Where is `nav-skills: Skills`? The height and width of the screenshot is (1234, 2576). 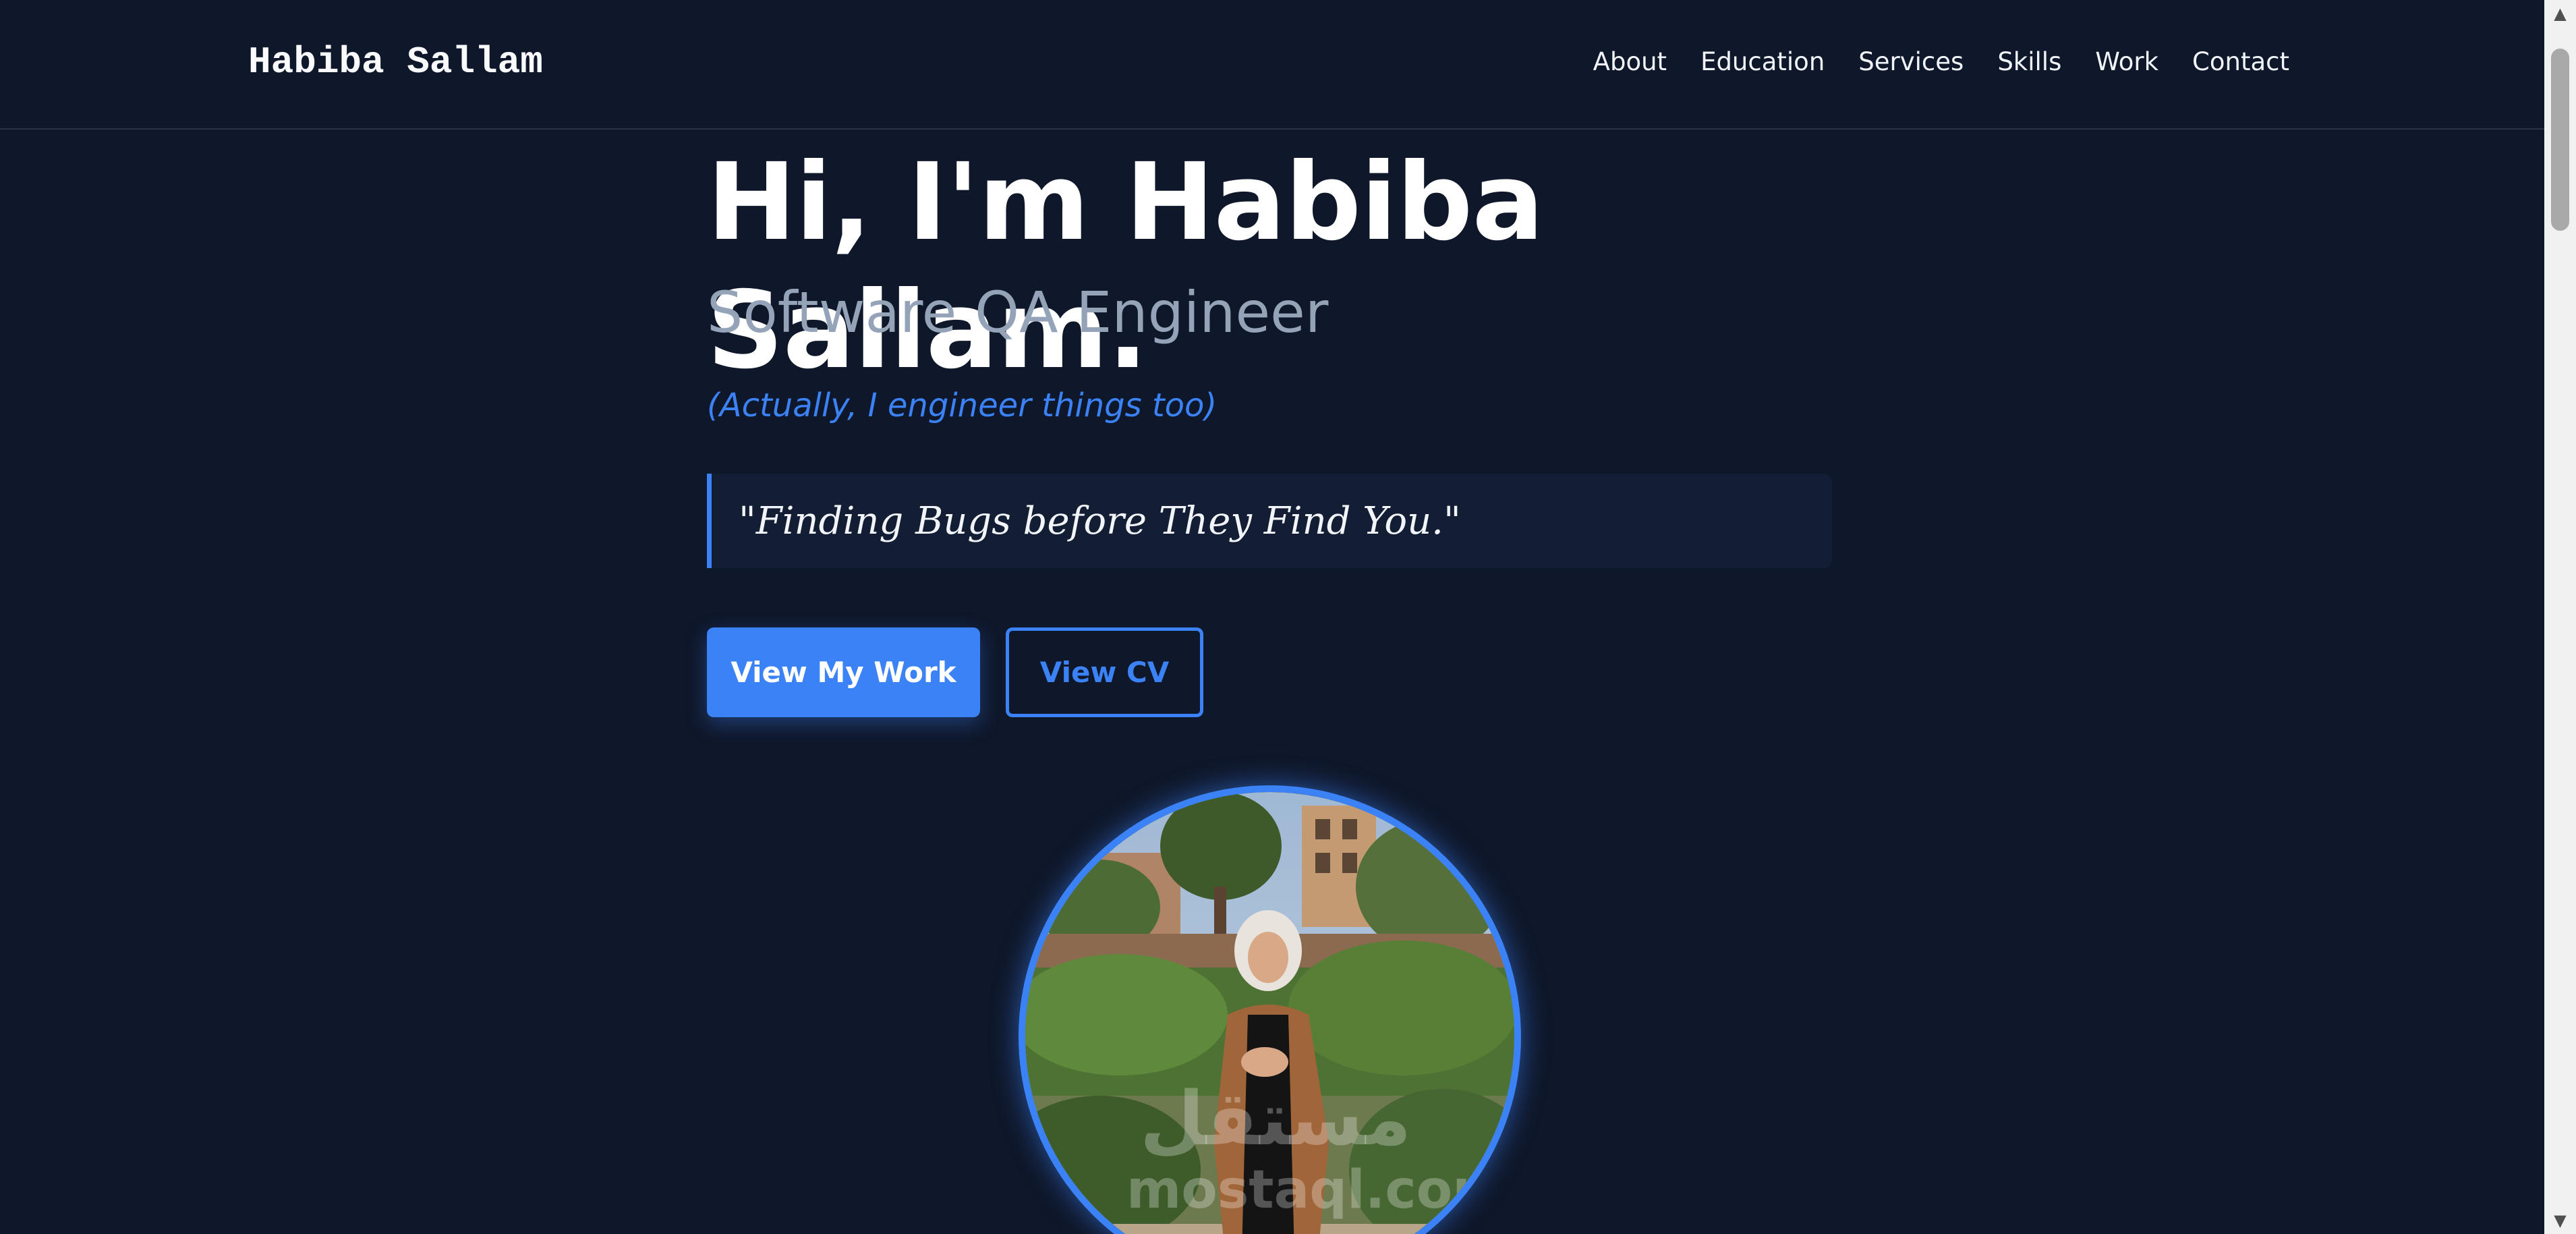
nav-skills: Skills is located at coordinates (2029, 61).